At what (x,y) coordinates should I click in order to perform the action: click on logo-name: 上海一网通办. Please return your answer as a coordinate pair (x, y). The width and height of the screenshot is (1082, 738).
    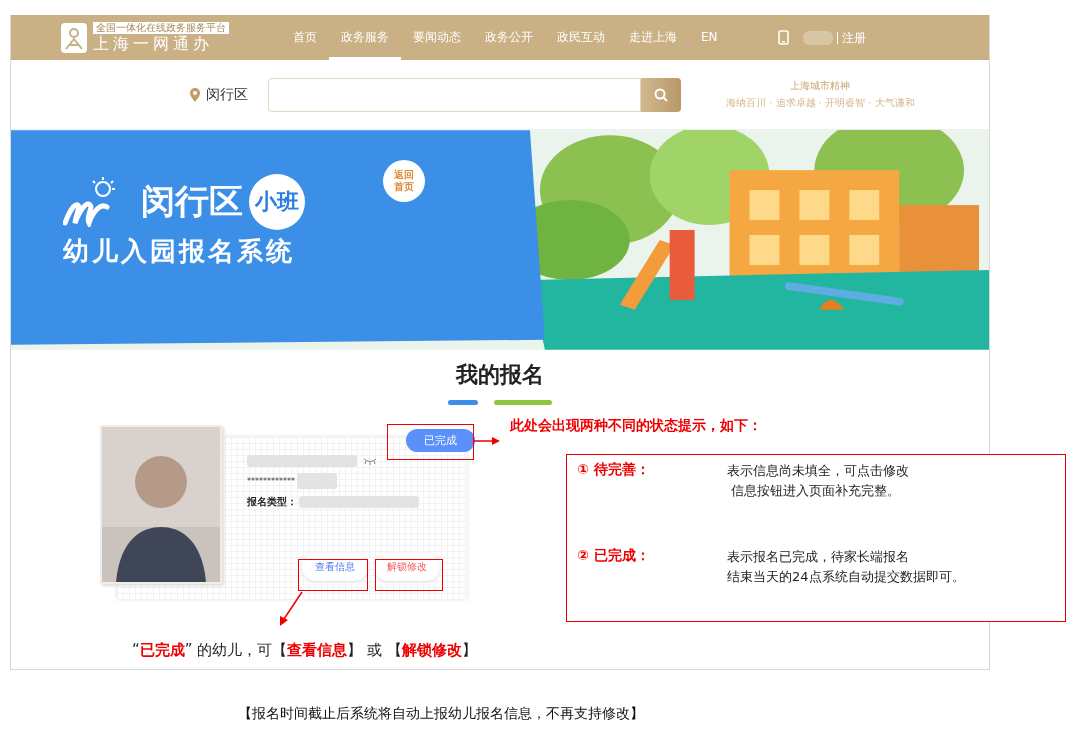
    Looking at the image, I should click on (153, 44).